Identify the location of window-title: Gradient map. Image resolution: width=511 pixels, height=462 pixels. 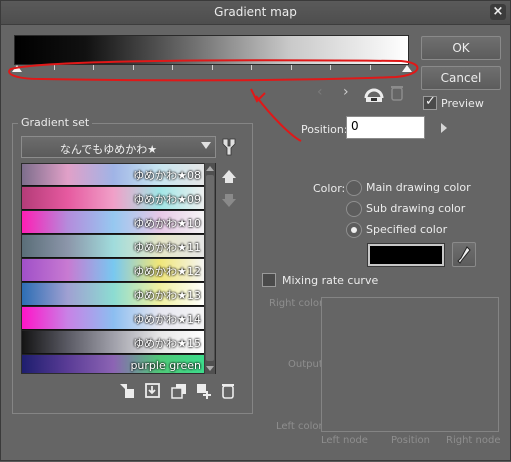
(255, 12).